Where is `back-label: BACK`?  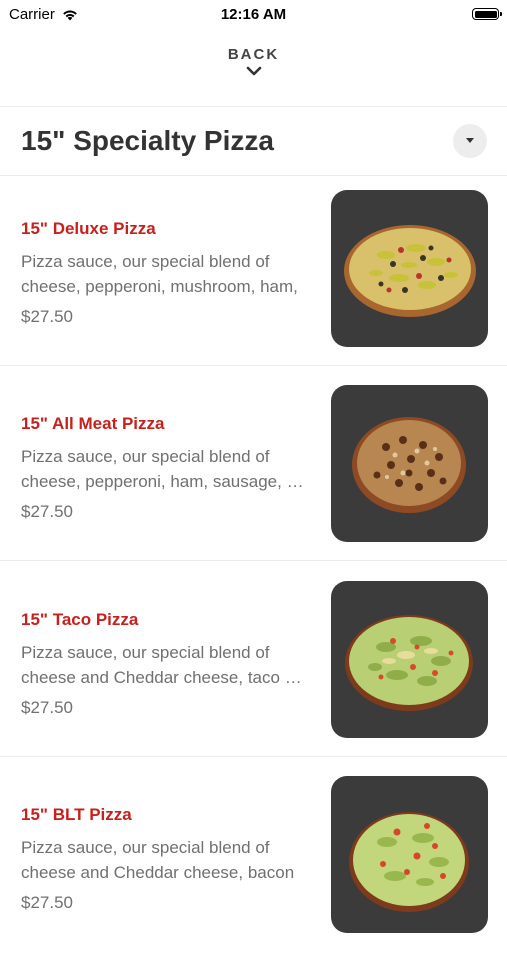
back-label: BACK is located at coordinates (253, 54).